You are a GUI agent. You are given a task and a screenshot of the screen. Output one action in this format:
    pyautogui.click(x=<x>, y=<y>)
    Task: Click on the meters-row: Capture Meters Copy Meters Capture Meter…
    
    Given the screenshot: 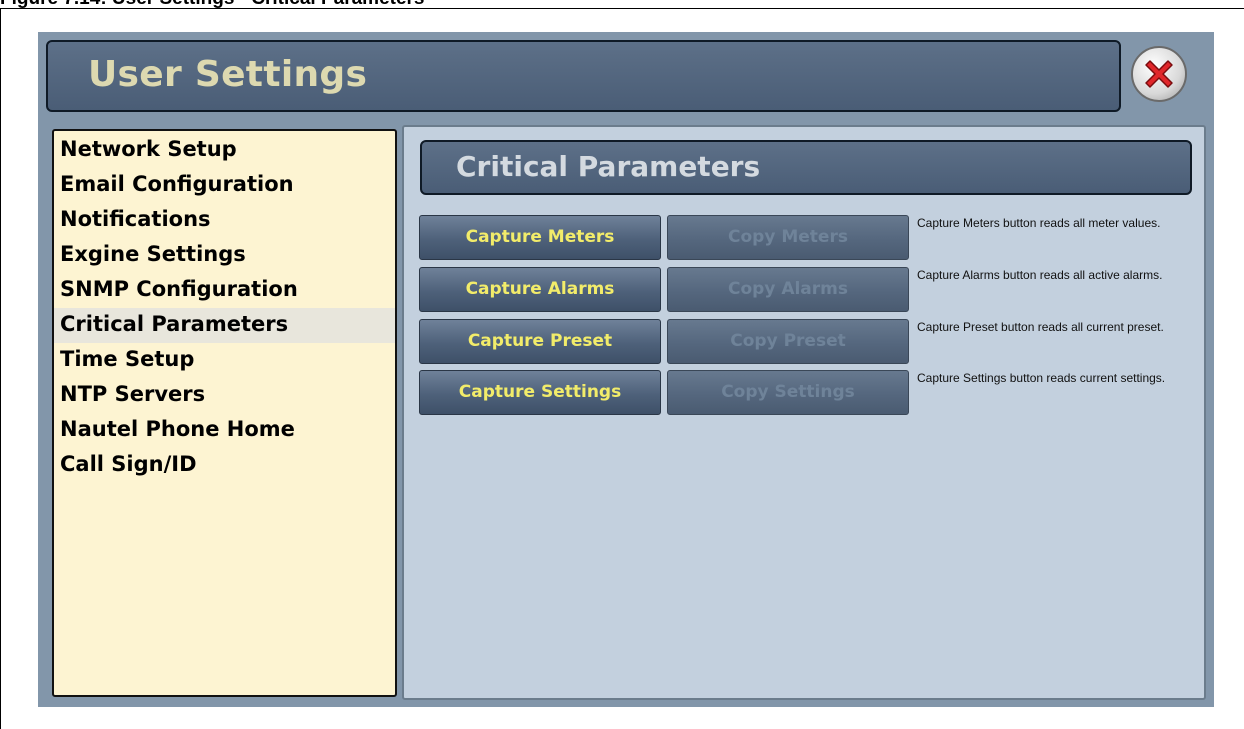 What is the action you would take?
    pyautogui.click(x=809, y=238)
    